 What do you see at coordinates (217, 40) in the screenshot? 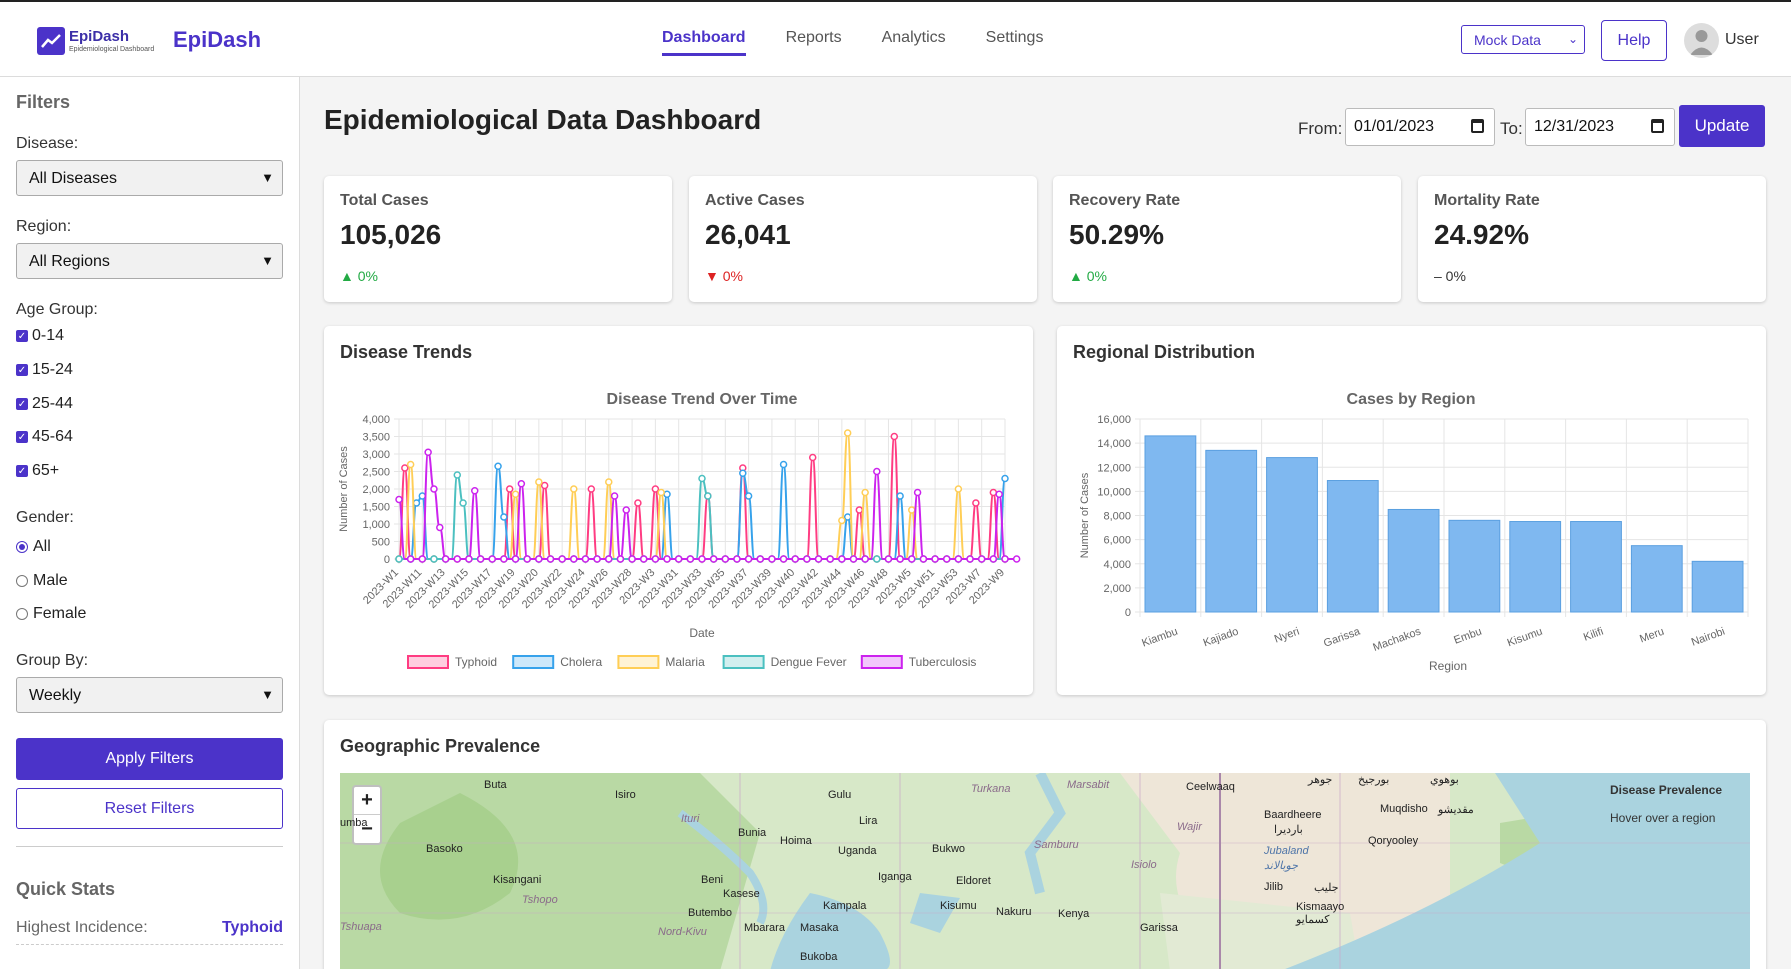
I see `brand-title: EpiDash` at bounding box center [217, 40].